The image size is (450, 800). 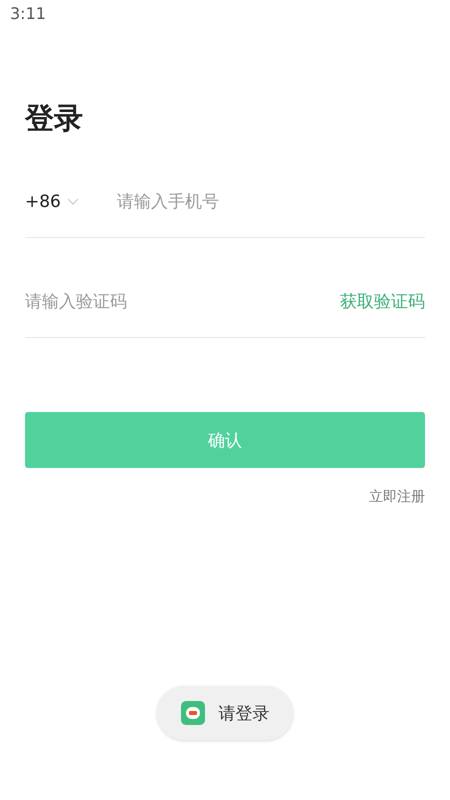 I want to click on caret-icon, so click(x=72, y=202).